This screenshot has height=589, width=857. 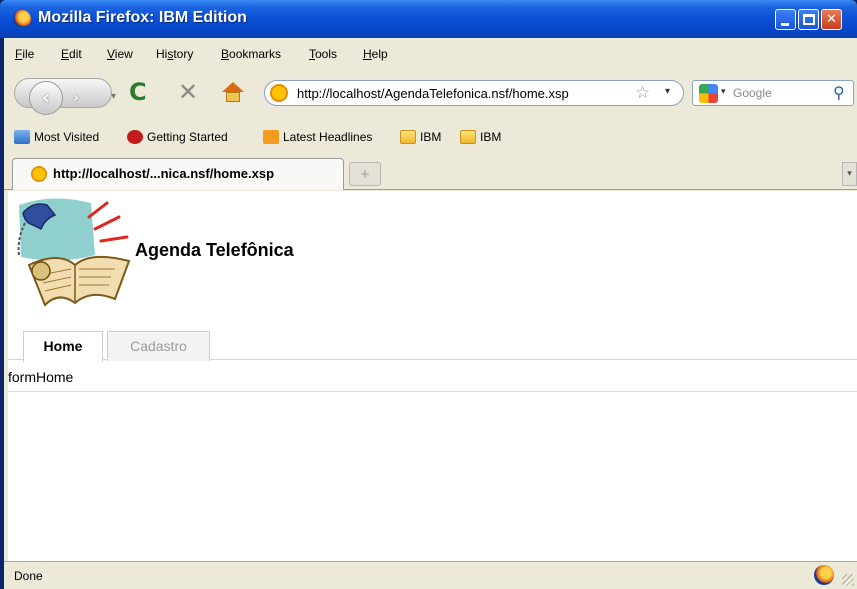 I want to click on menu-edit-label: dit, so click(x=75, y=54).